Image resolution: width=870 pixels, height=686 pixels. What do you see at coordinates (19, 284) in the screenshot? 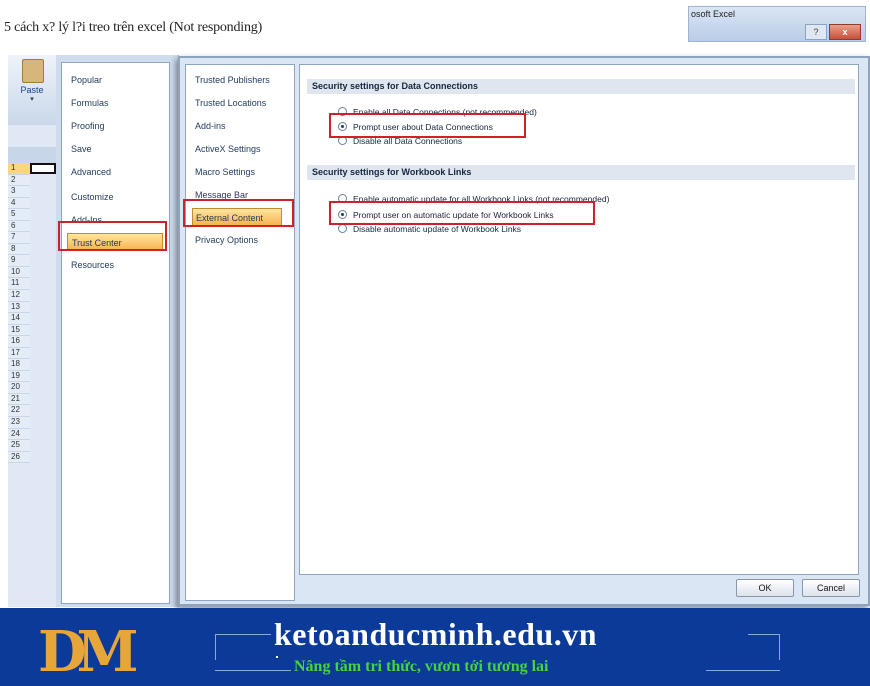
I see `row-header: 11` at bounding box center [19, 284].